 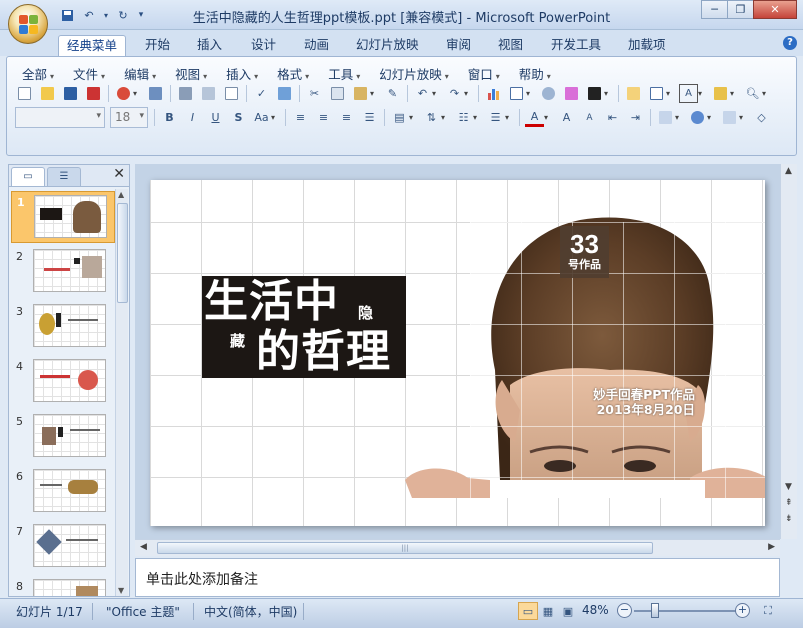 What do you see at coordinates (789, 519) in the screenshot?
I see `next-slide-icon: ⇟` at bounding box center [789, 519].